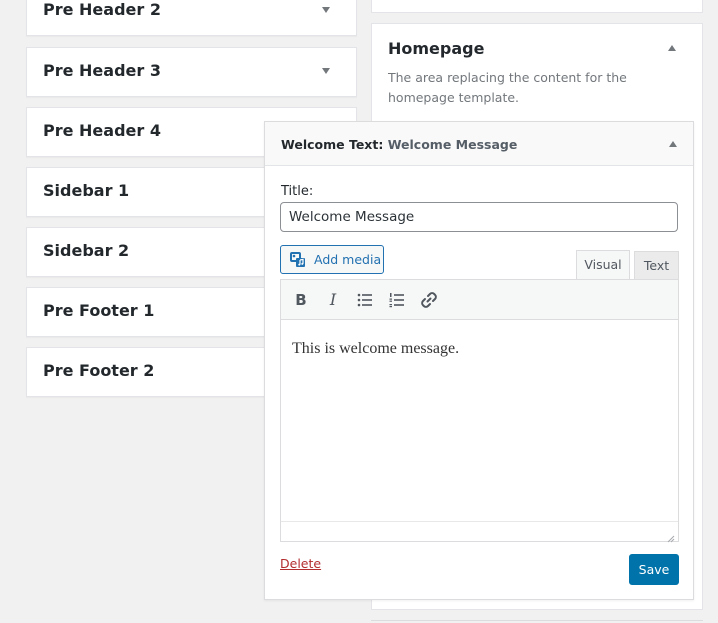 The image size is (718, 623). What do you see at coordinates (300, 563) in the screenshot?
I see `delete-link: Delete` at bounding box center [300, 563].